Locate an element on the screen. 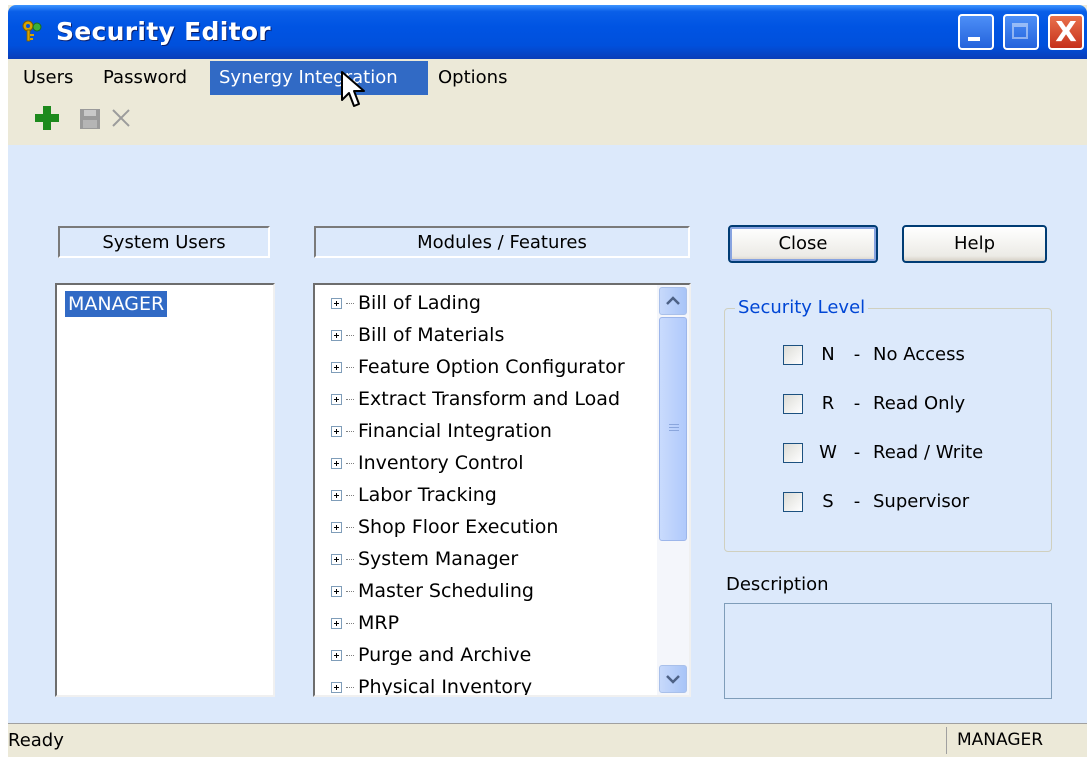 This screenshot has height=757, width=1087. system-users-header: System Users is located at coordinates (164, 242).